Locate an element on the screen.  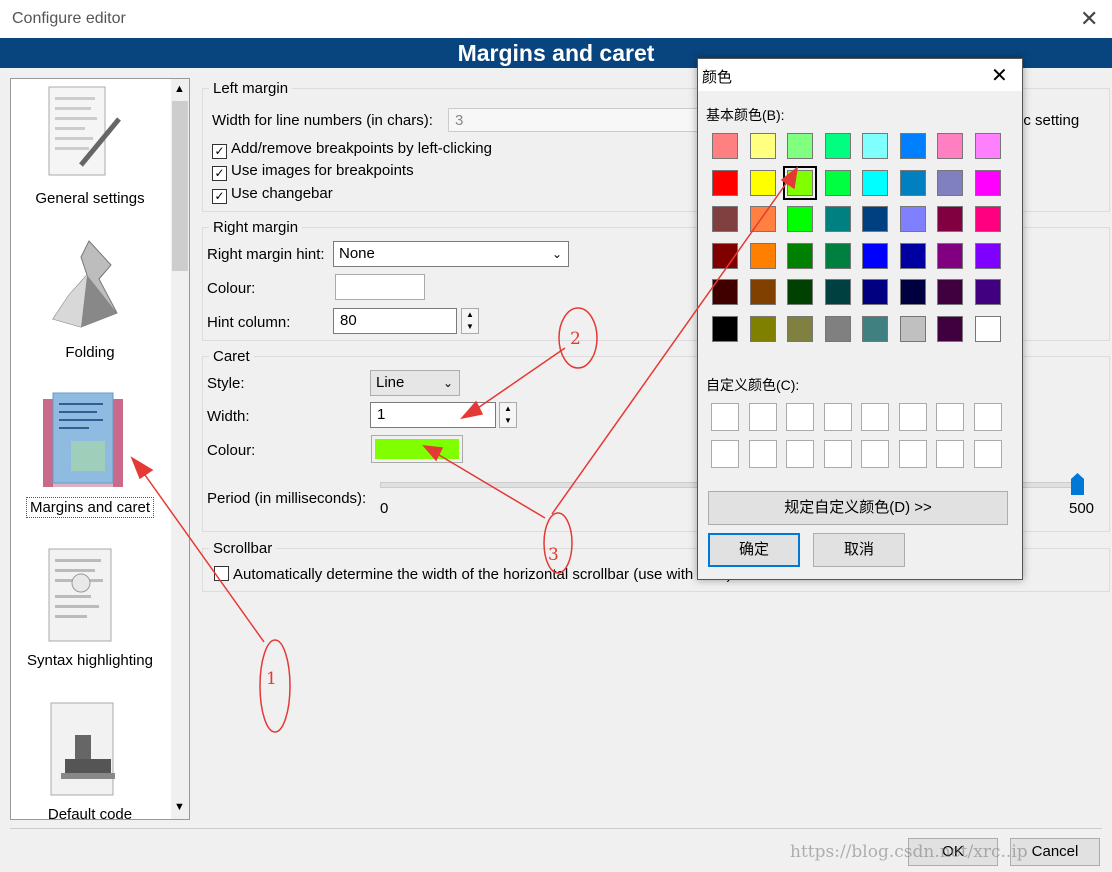
breakpoint-images-checkbox-row: ✓ Use images for breakpoints is located at coordinates (313, 171).